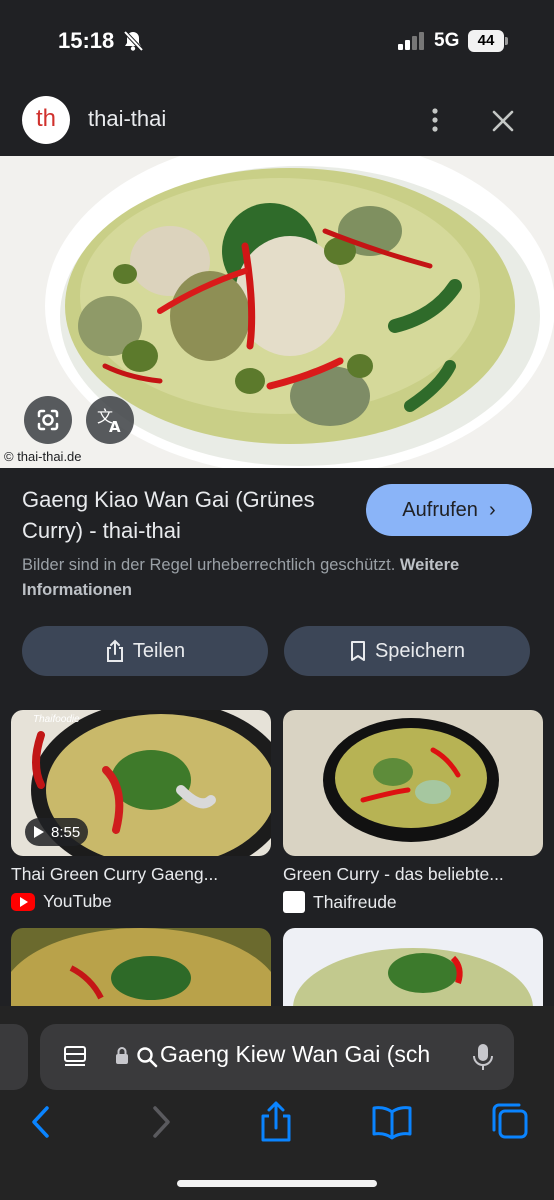 The image size is (554, 1200). I want to click on forward-icon, so click(160, 1122).